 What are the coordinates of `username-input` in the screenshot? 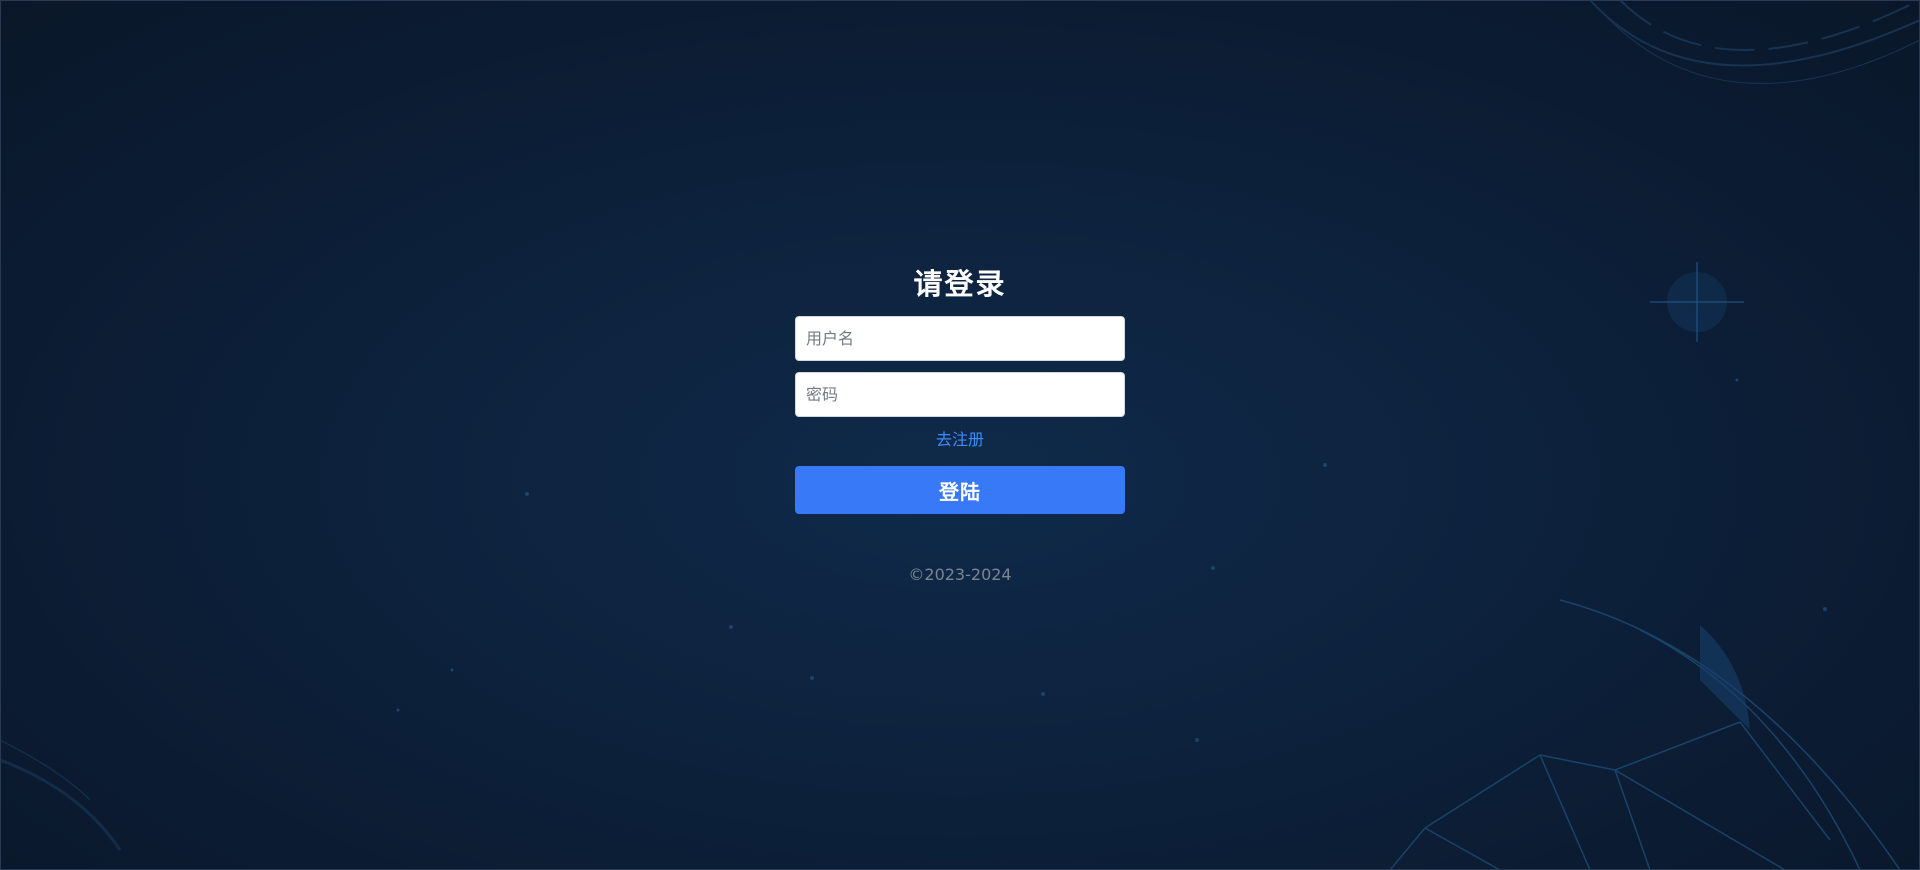 It's located at (960, 338).